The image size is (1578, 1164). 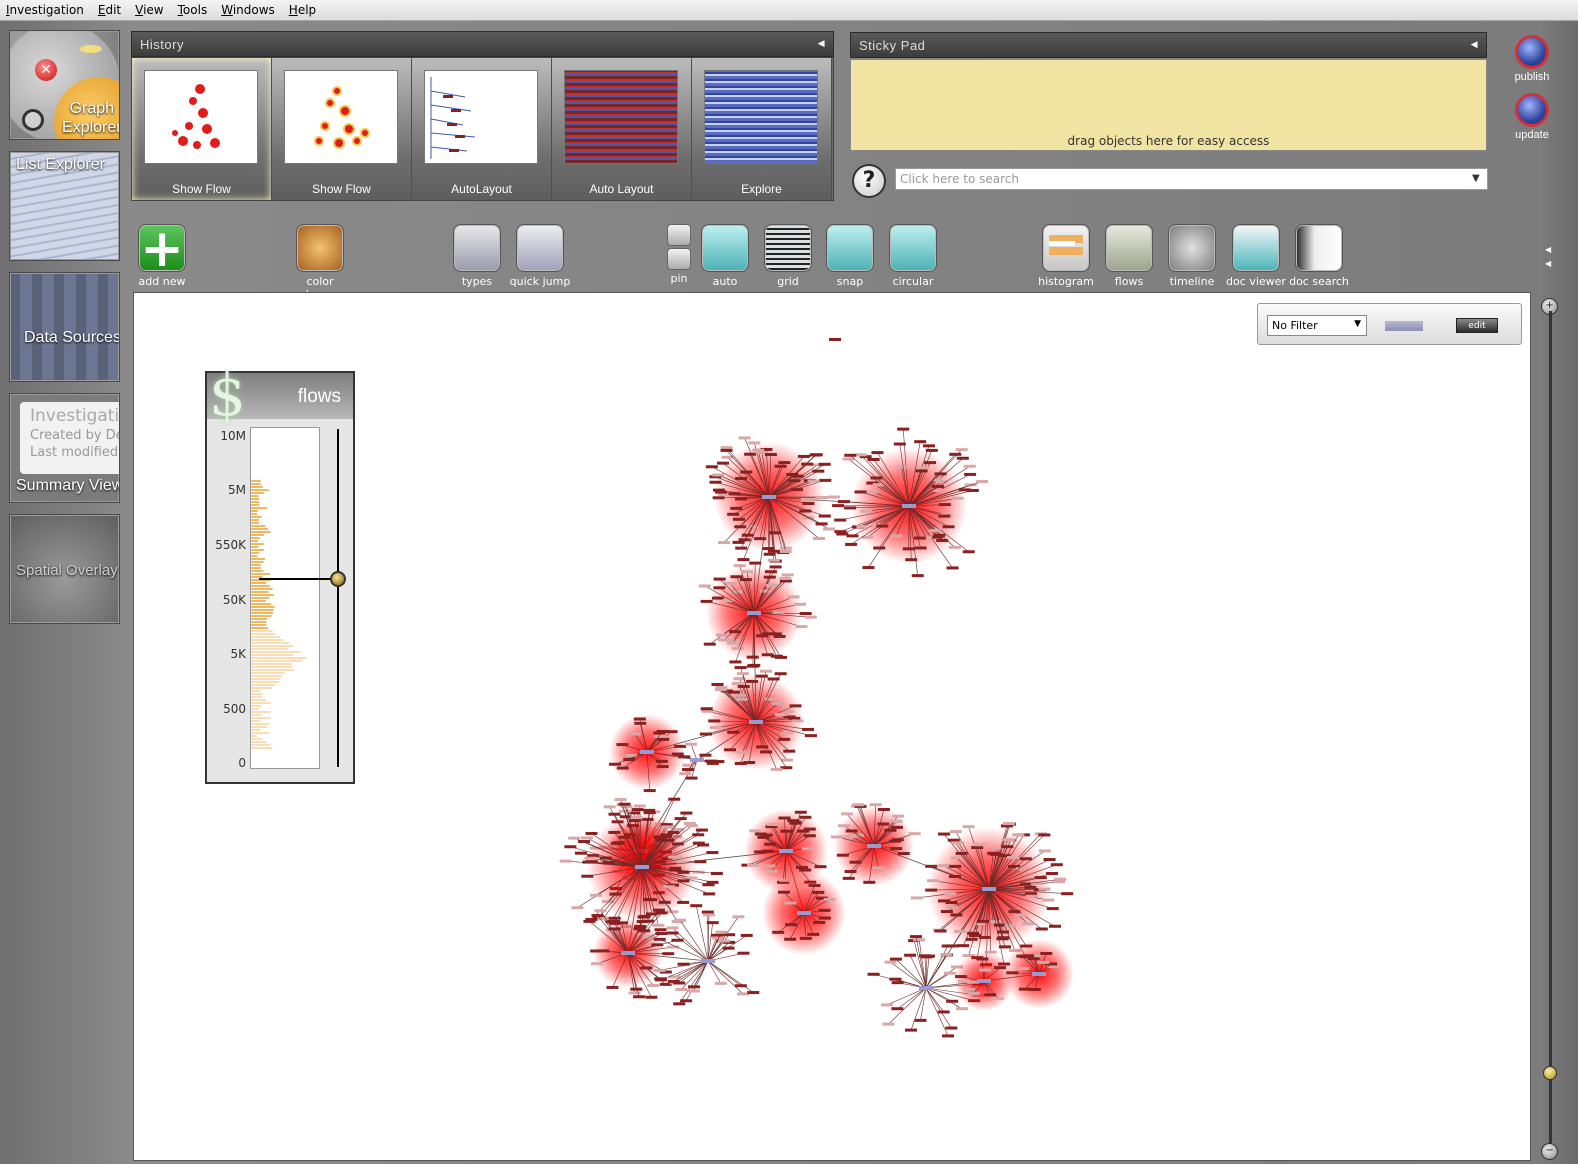 I want to click on histogram-icon, so click(x=1066, y=248).